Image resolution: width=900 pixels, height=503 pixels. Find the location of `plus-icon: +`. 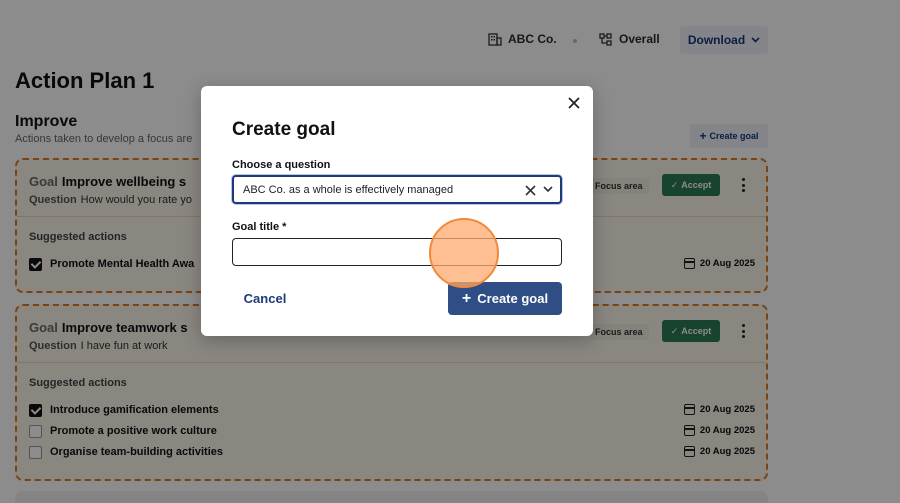

plus-icon: + is located at coordinates (466, 298).